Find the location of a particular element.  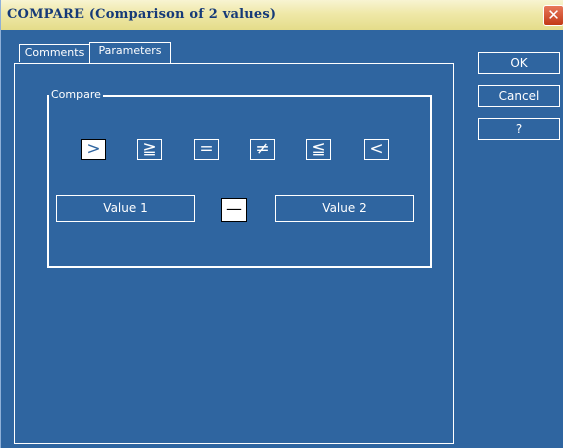

tab-comments: Comments is located at coordinates (54, 53).